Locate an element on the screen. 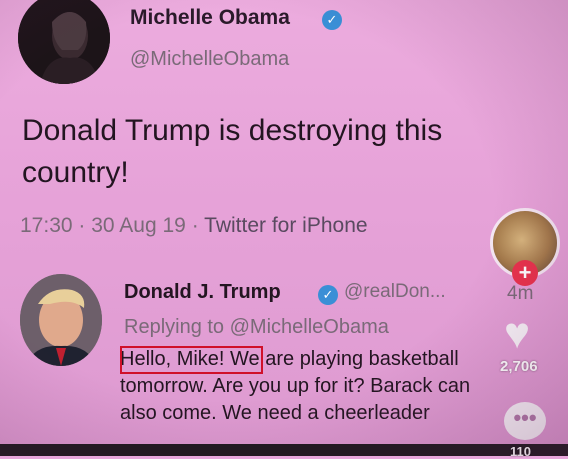  likes-count: 2,706 is located at coordinates (519, 366).